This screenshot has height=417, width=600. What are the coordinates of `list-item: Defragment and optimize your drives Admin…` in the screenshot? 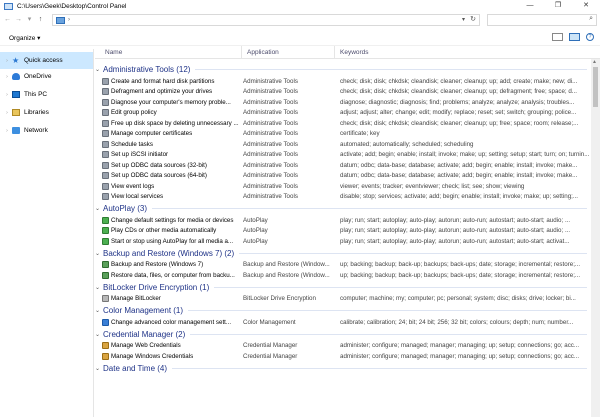 It's located at (342, 92).